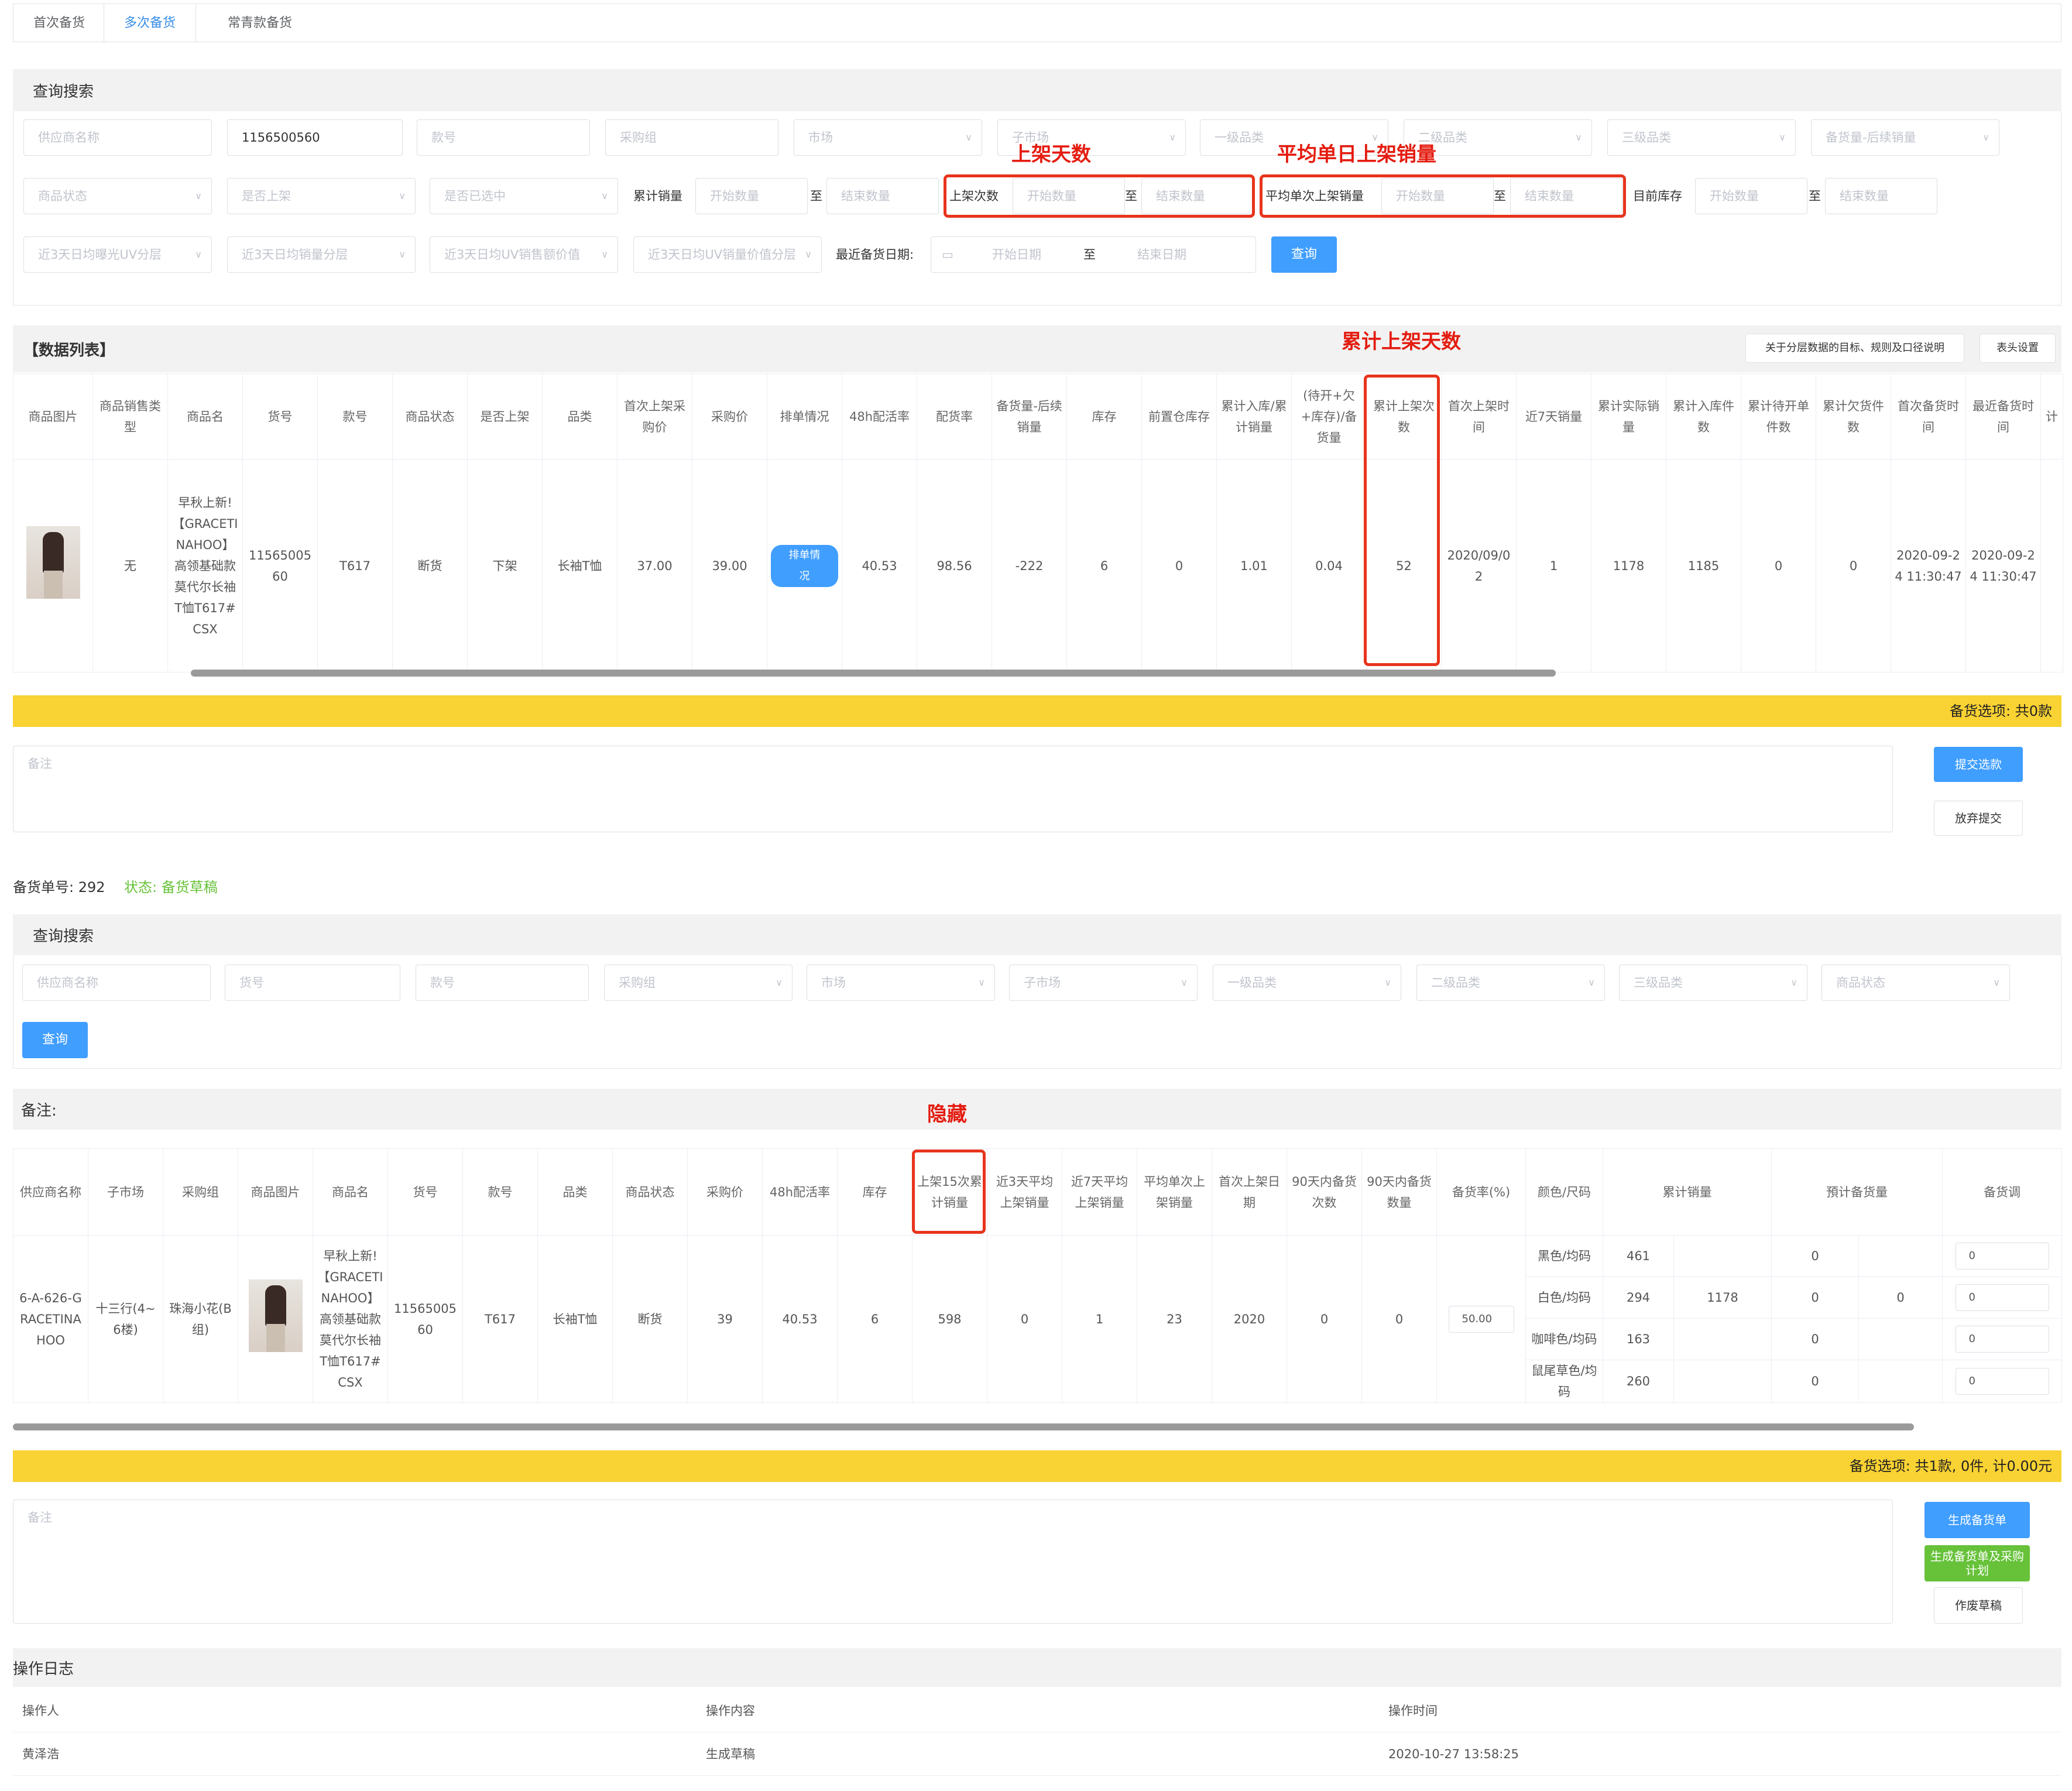  Describe the element at coordinates (55, 1040) in the screenshot. I see `query-button-2: 查询` at that location.